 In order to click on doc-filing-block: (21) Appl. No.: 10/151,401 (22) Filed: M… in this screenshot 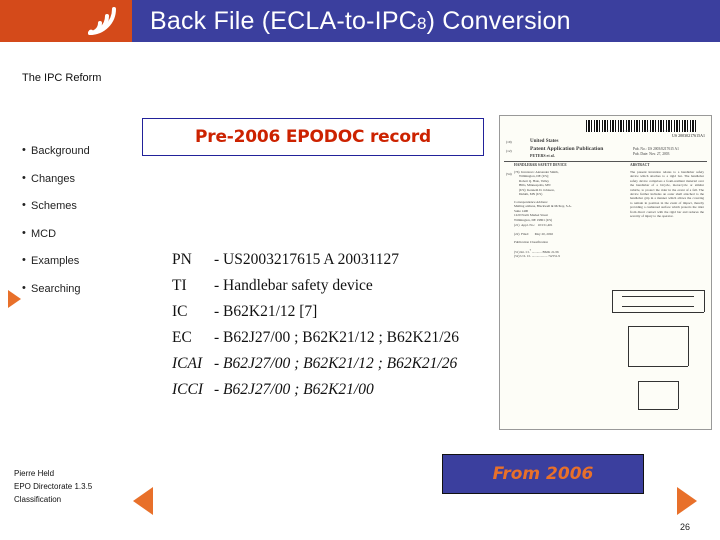, I will do `click(534, 229)`.